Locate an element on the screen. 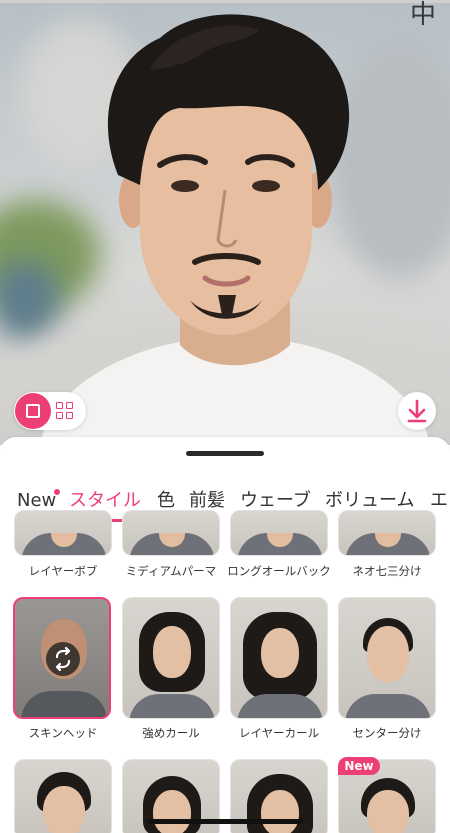 This screenshot has height=833, width=450. view-mode-toggle is located at coordinates (50, 411).